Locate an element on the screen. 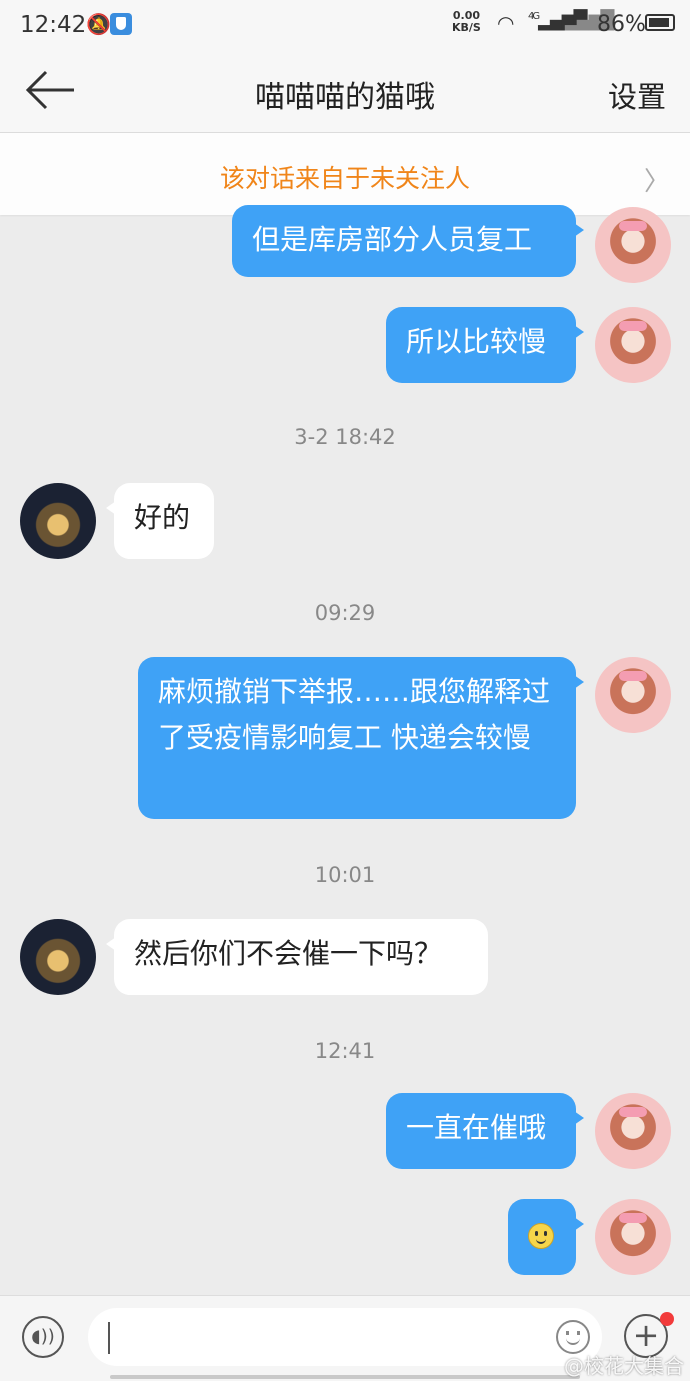 Image resolution: width=690 pixels, height=1381 pixels. chevron-right-icon: 〉 is located at coordinates (656, 182).